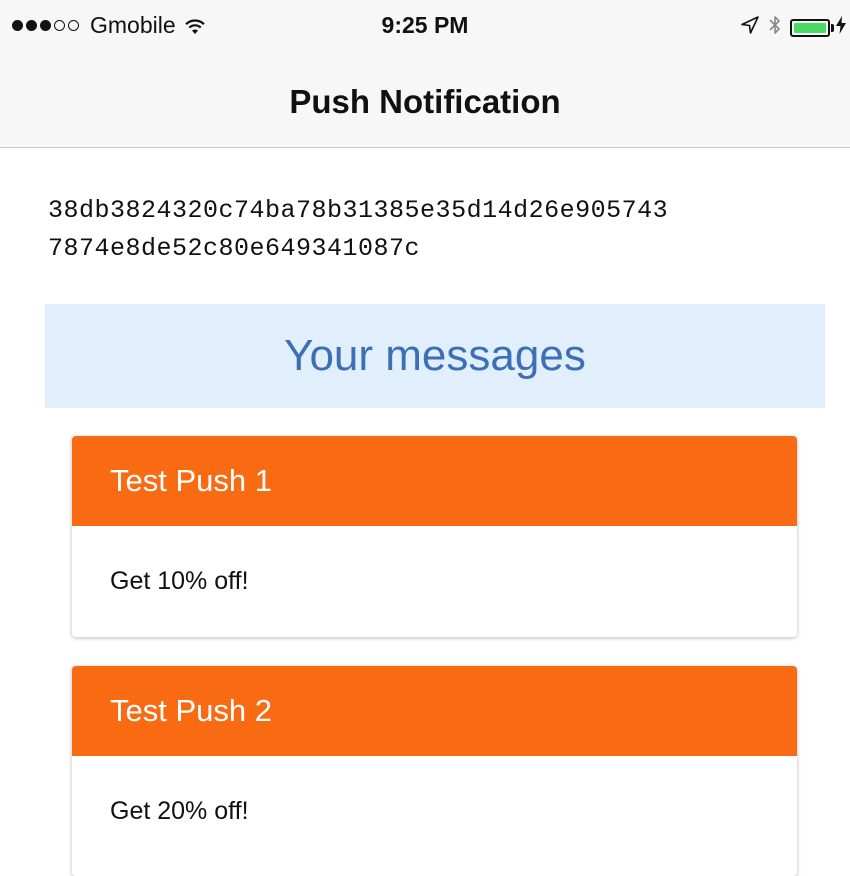 The height and width of the screenshot is (876, 850). What do you see at coordinates (434, 811) in the screenshot?
I see `message-card-body: Get 20% off!` at bounding box center [434, 811].